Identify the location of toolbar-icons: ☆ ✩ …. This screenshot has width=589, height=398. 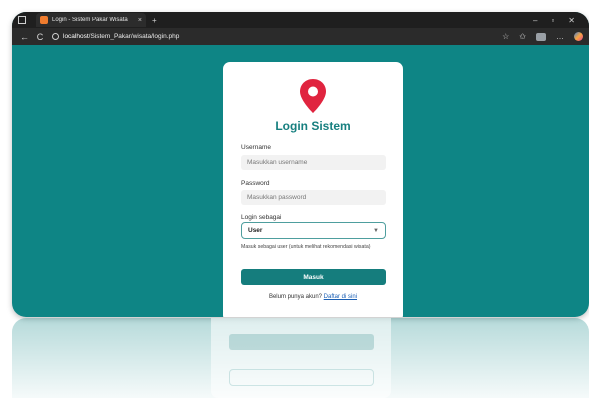
(545, 36).